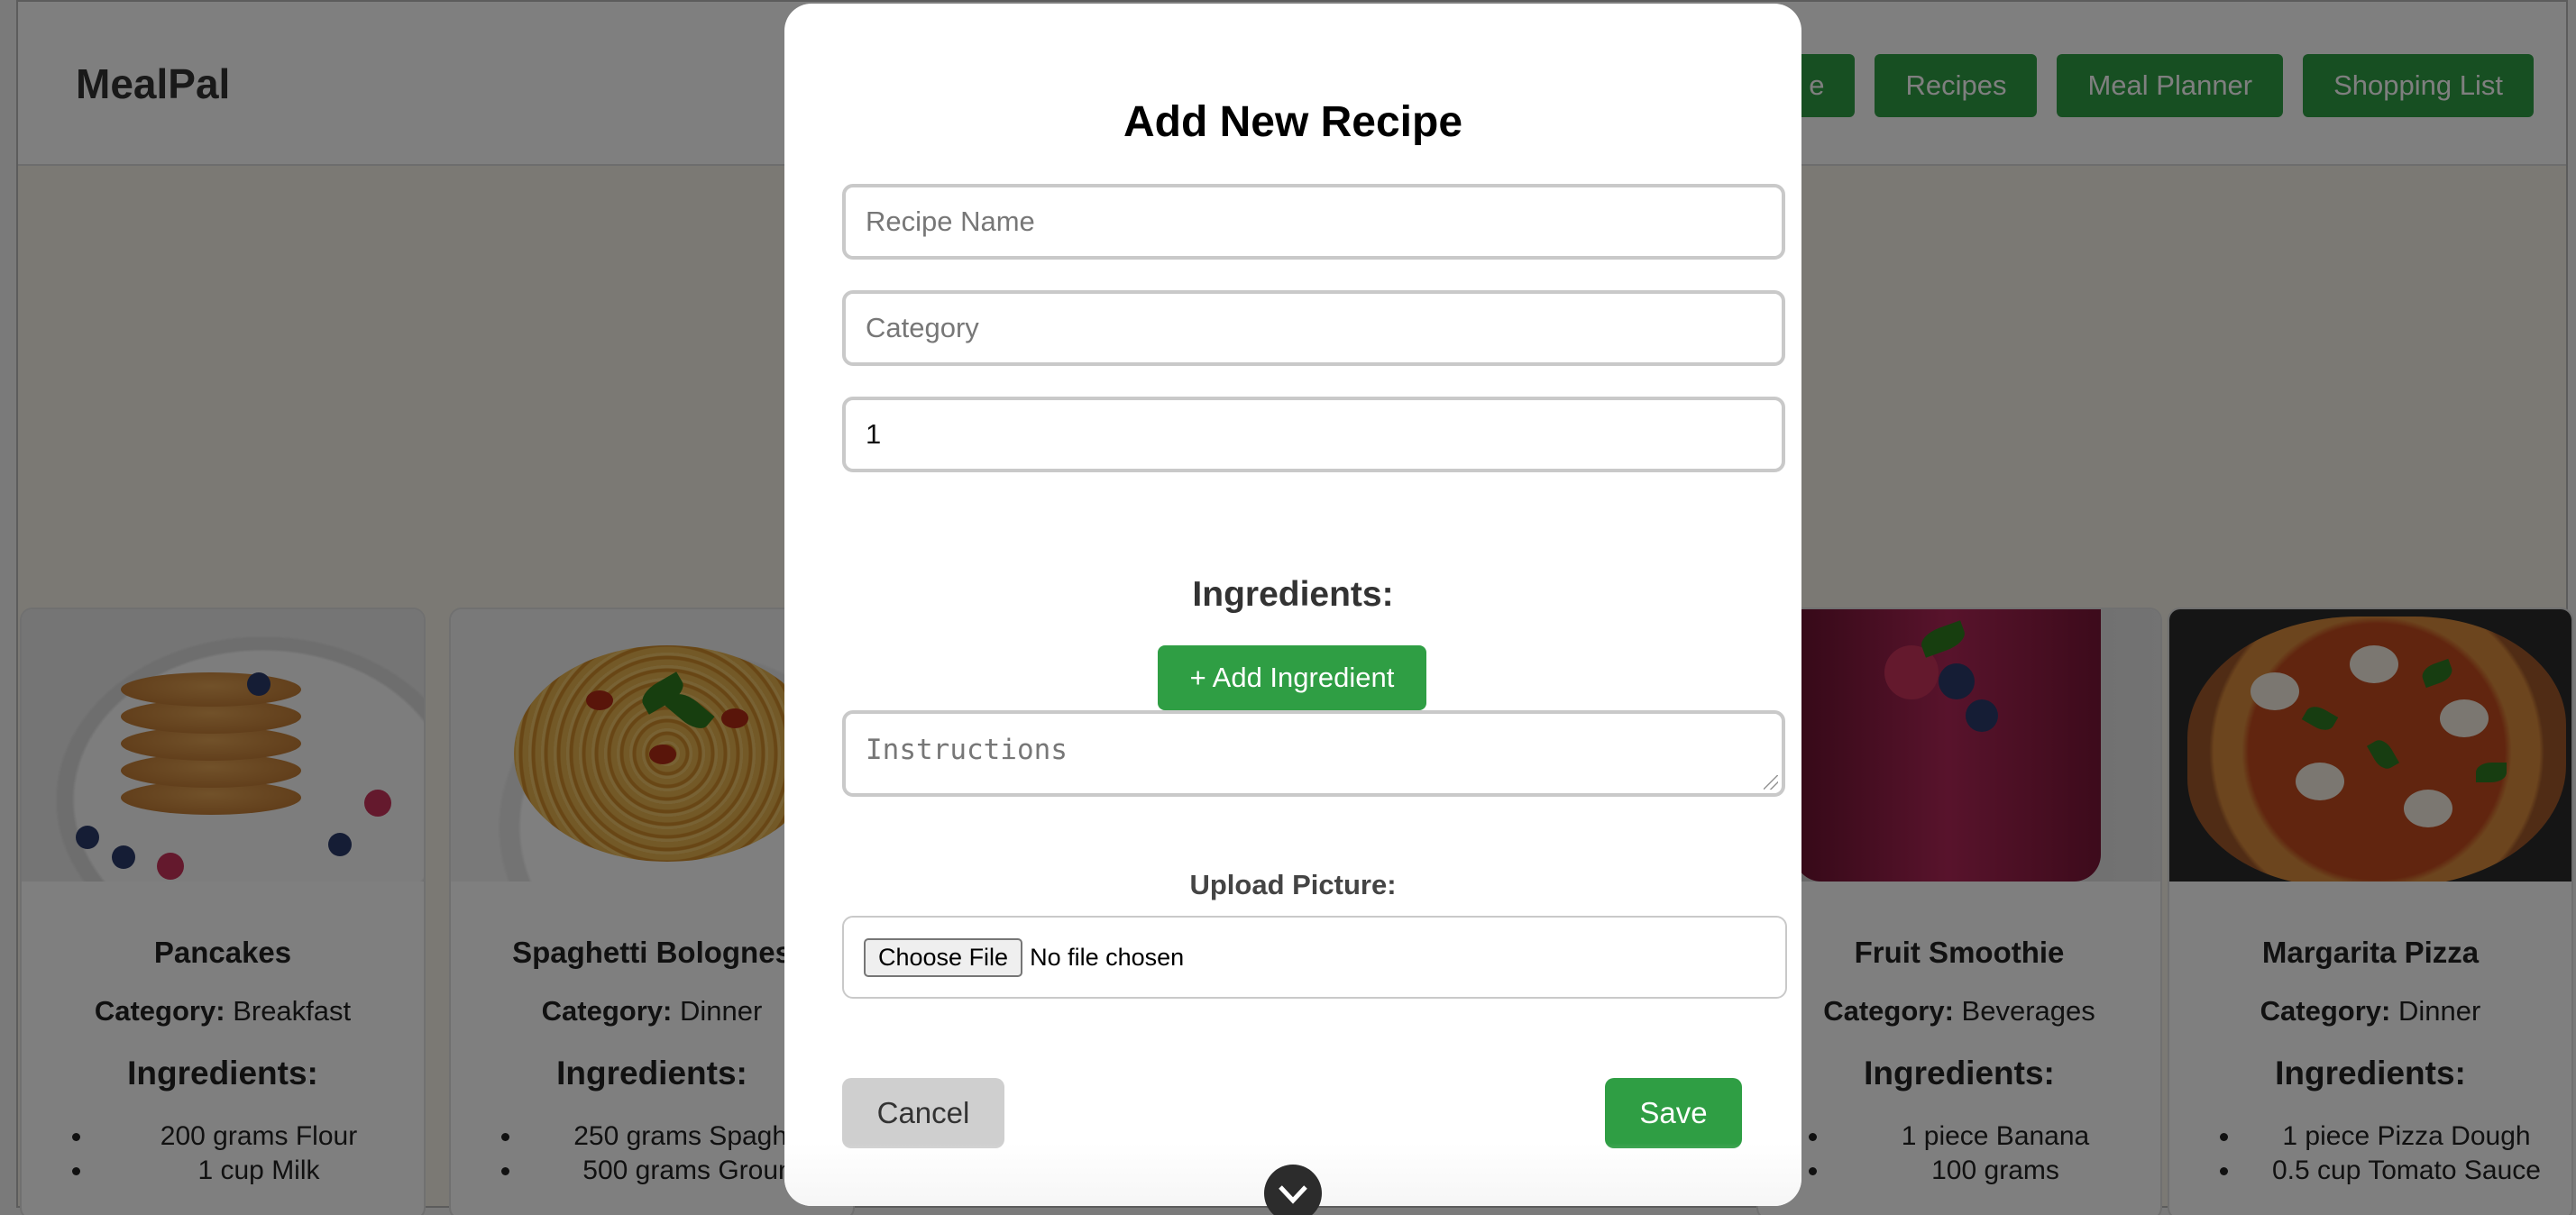  Describe the element at coordinates (1293, 1190) in the screenshot. I see `chevron-down-icon` at that location.